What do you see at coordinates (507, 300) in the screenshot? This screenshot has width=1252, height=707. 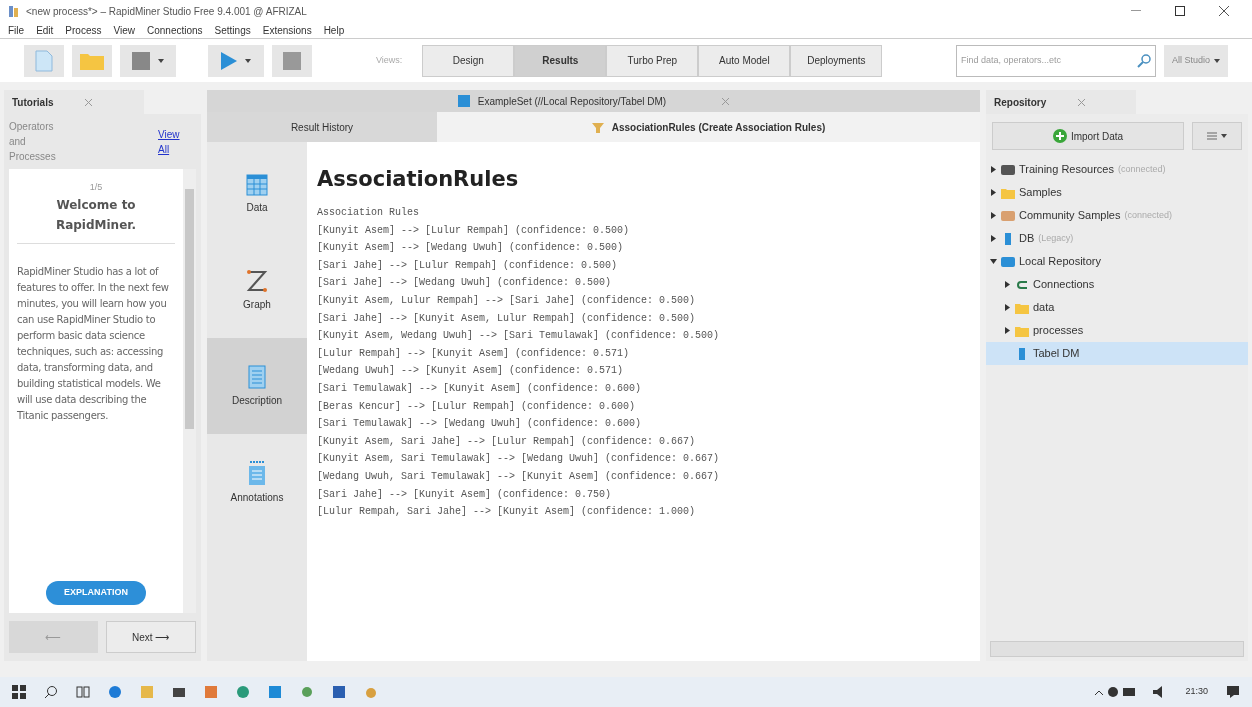 I see `rule-line: [Kunyit Asem, Lulur Rempah] --> [Sari Jahe] (confidence: 0.500)` at bounding box center [507, 300].